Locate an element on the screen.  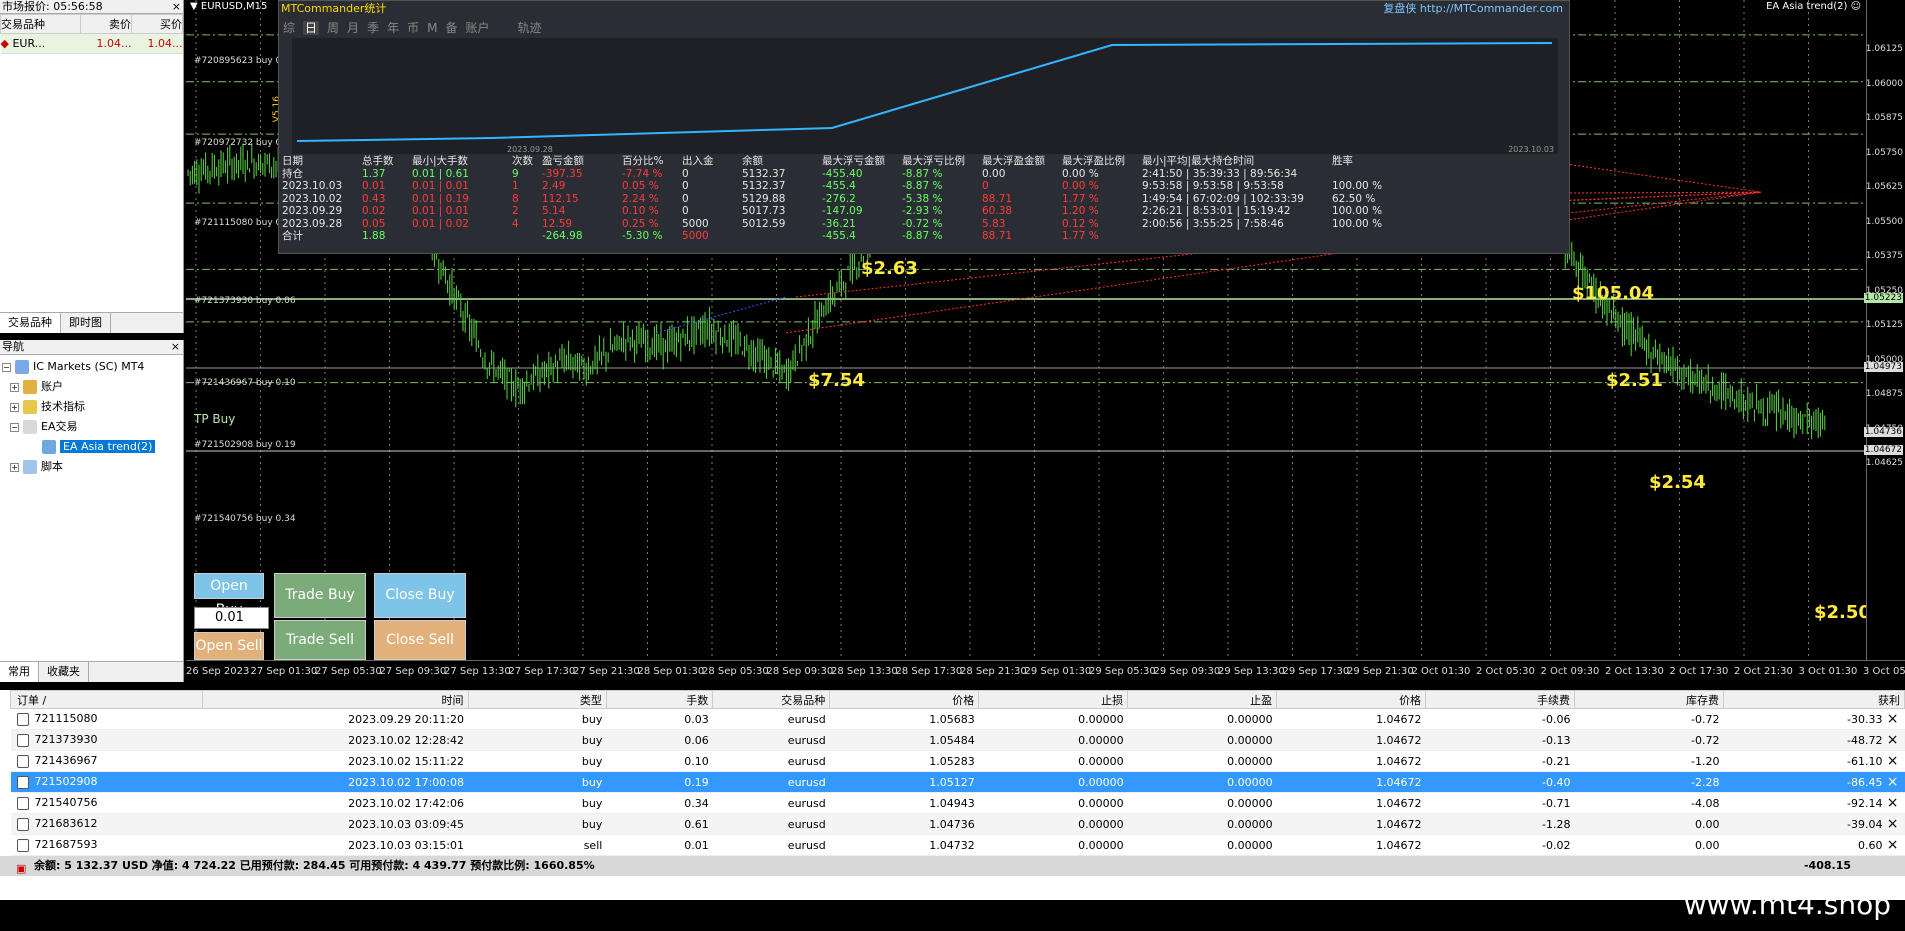
order-cell: buy is located at coordinates (537, 761).